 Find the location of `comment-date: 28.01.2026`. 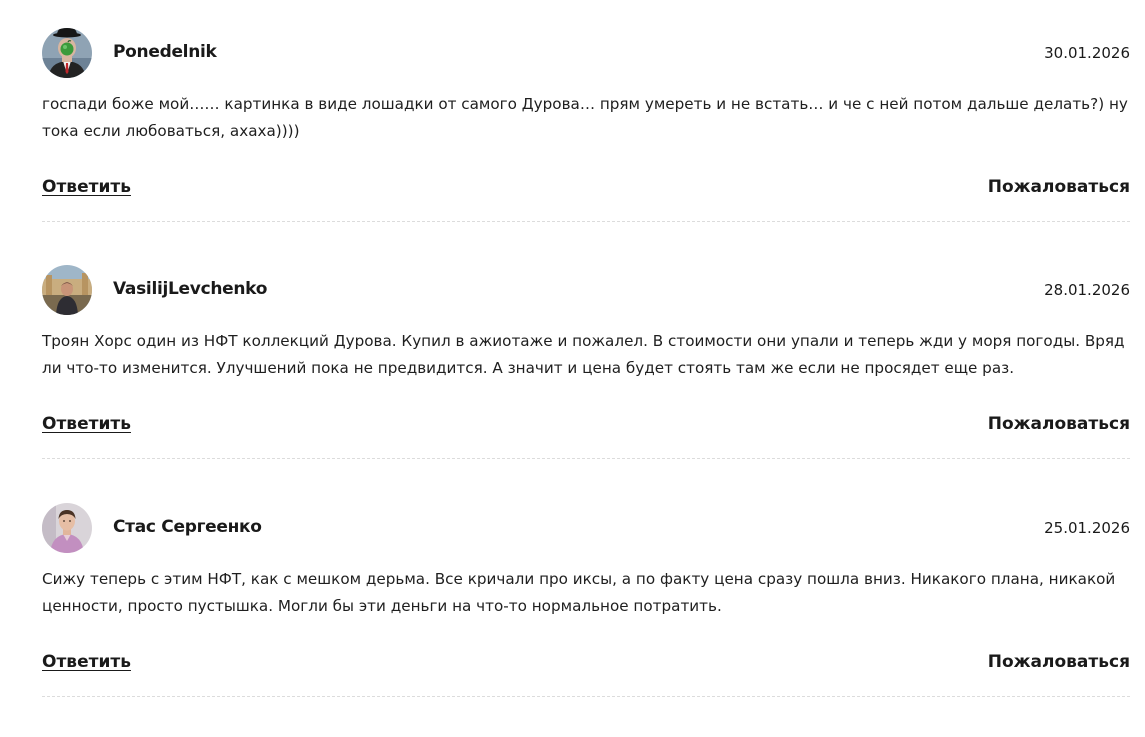

comment-date: 28.01.2026 is located at coordinates (1087, 290).